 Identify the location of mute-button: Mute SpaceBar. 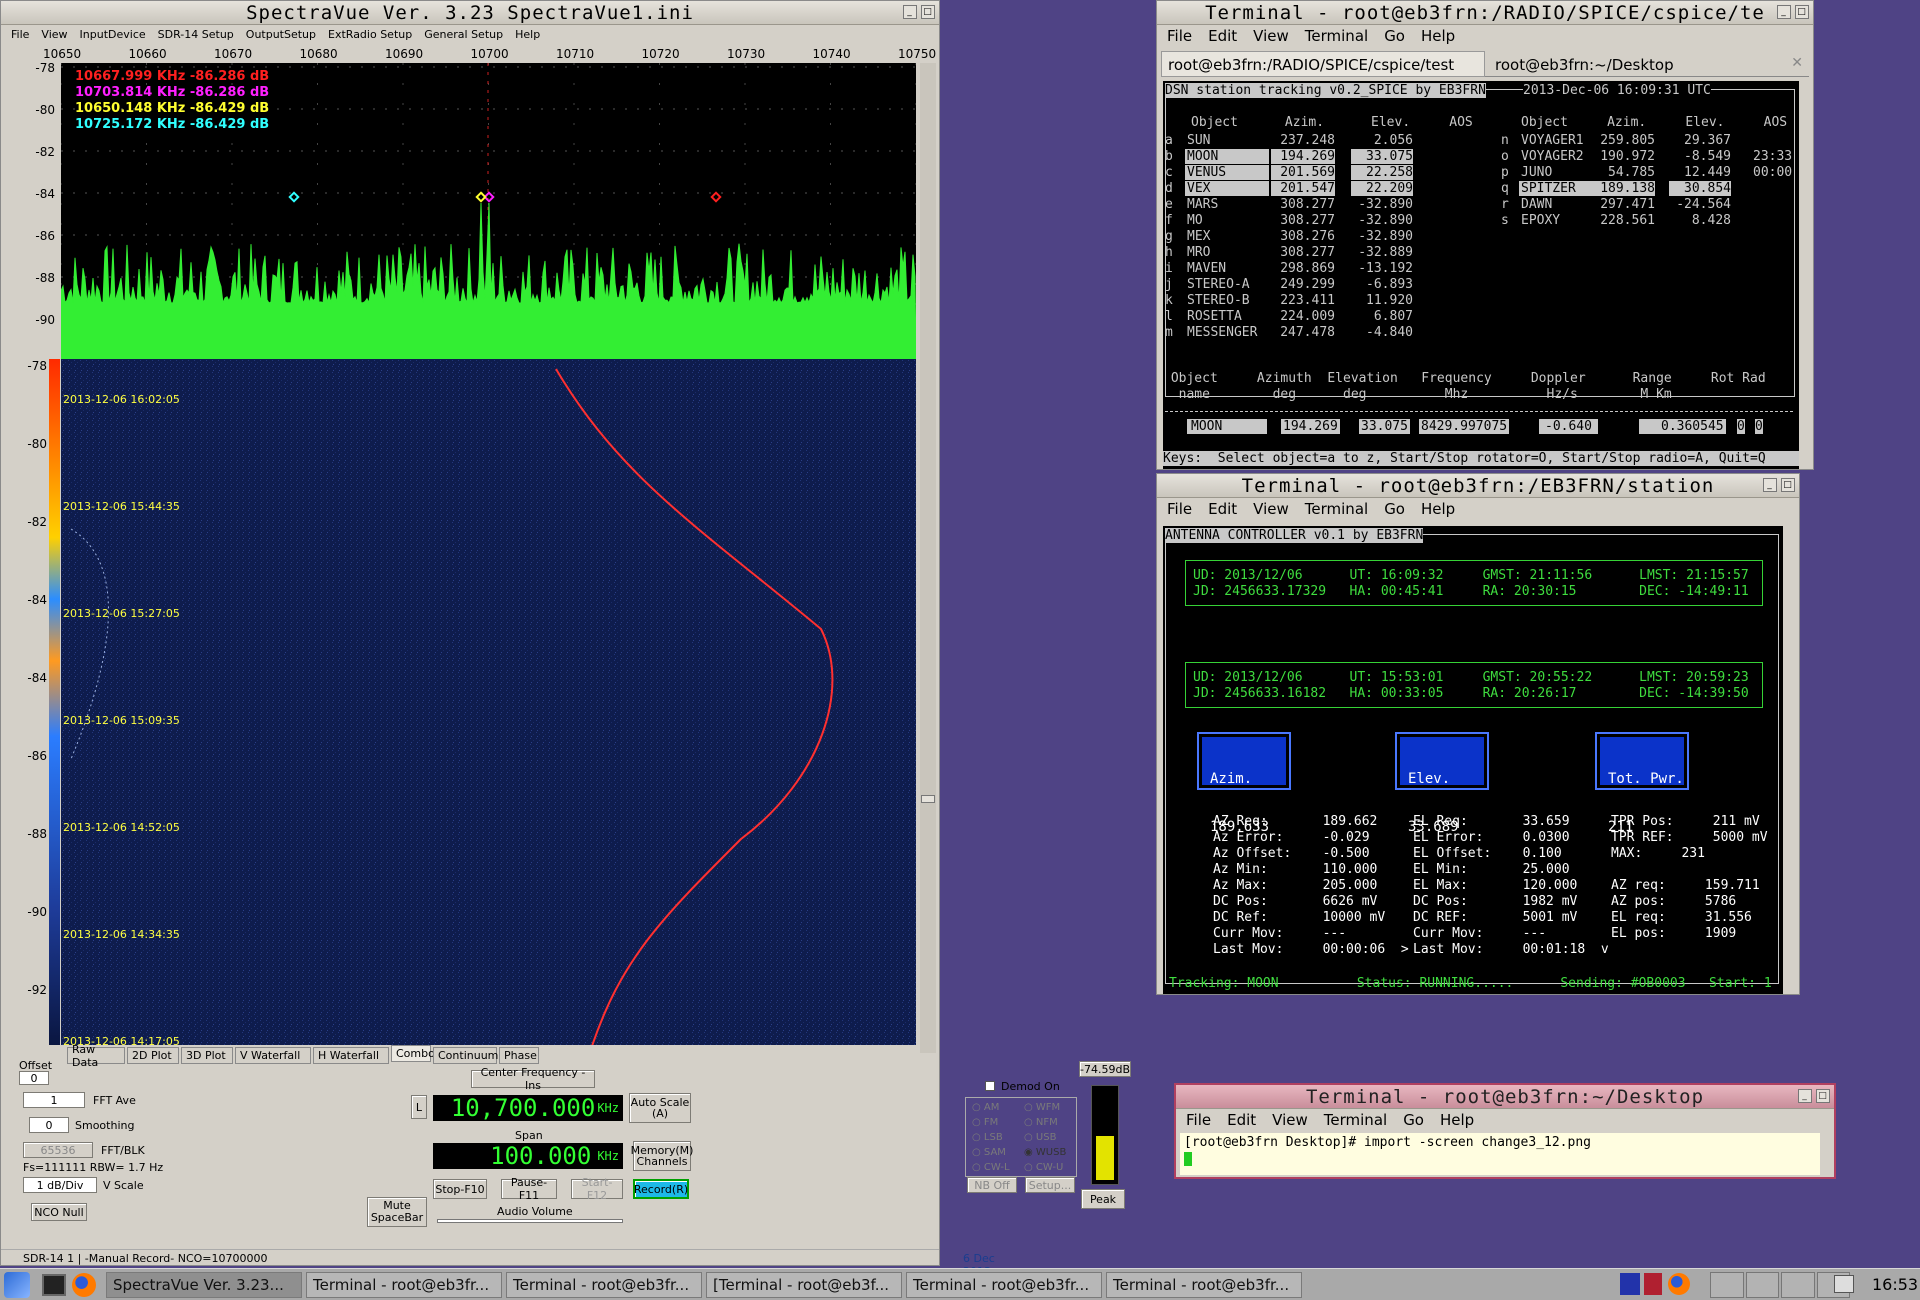
(397, 1212).